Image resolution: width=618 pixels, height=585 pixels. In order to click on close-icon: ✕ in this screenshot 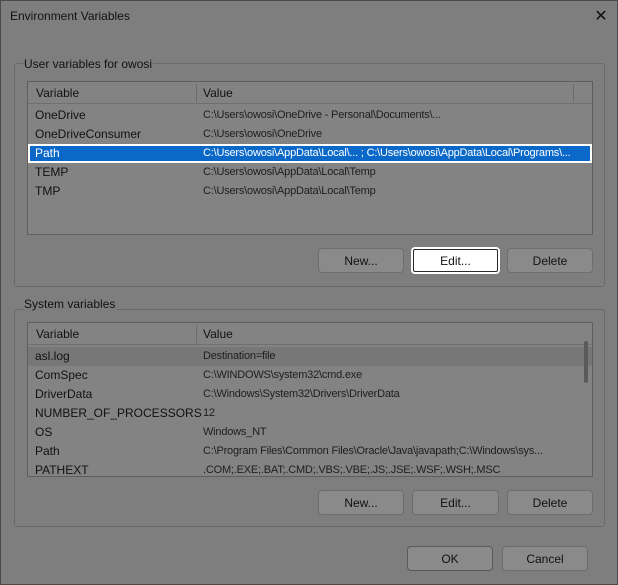, I will do `click(601, 16)`.